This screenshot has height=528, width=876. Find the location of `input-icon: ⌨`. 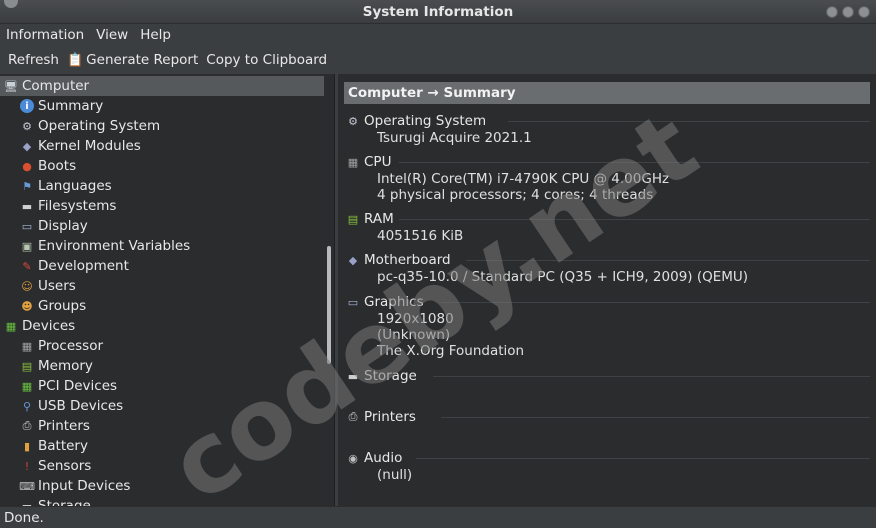

input-icon: ⌨ is located at coordinates (27, 486).